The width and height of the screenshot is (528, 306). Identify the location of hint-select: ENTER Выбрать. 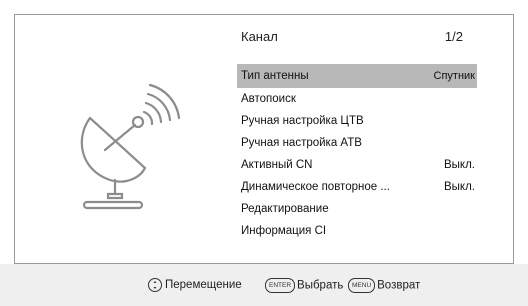
(304, 286).